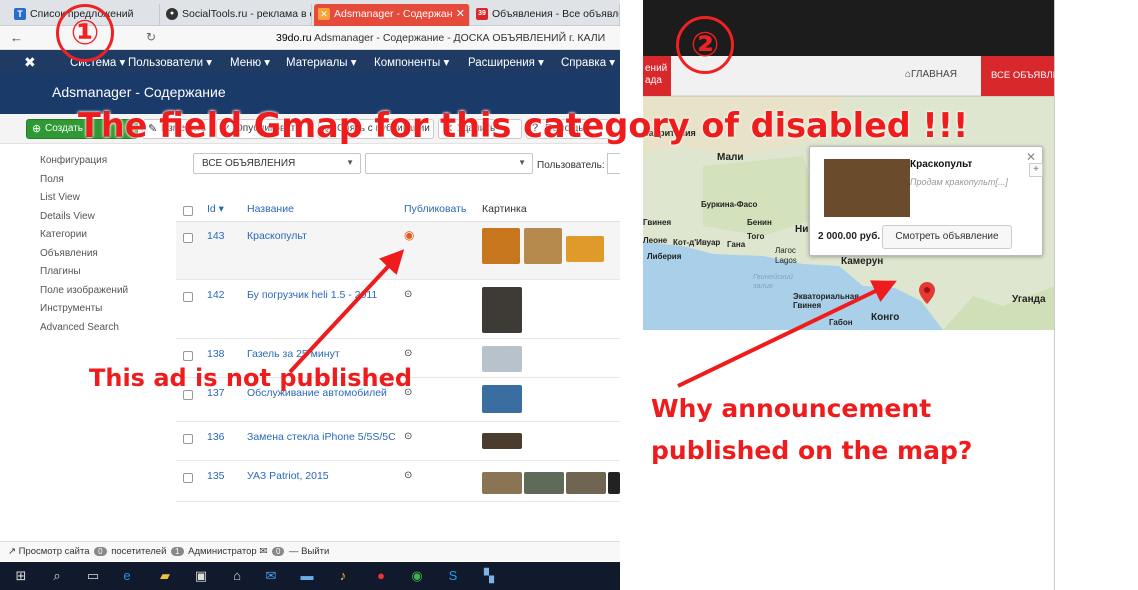 This screenshot has height=590, width=1138. What do you see at coordinates (37, 129) in the screenshot?
I see `plus-icon: ⊕` at bounding box center [37, 129].